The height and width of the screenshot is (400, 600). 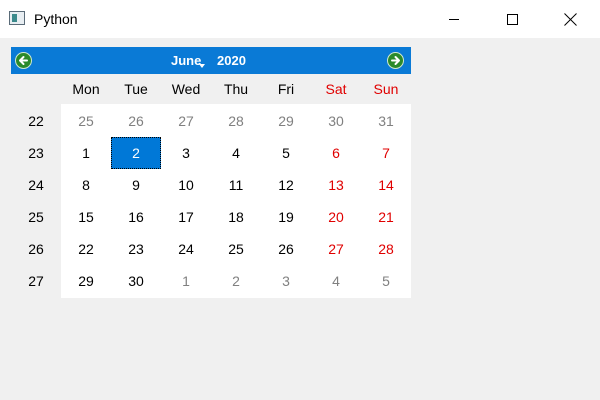 I want to click on day-cell: 8, so click(x=86, y=185).